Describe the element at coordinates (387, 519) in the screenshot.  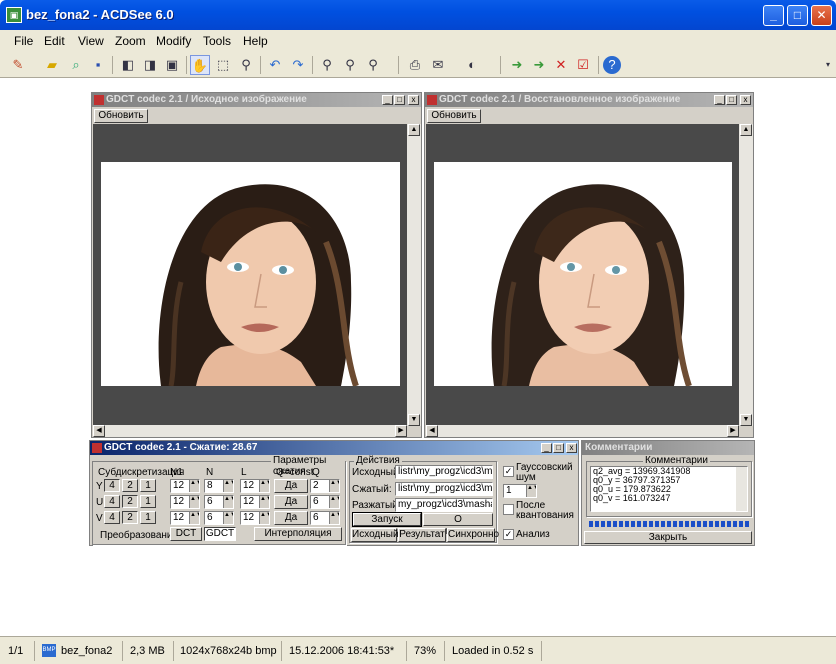
I see `run-button: Запуск` at that location.